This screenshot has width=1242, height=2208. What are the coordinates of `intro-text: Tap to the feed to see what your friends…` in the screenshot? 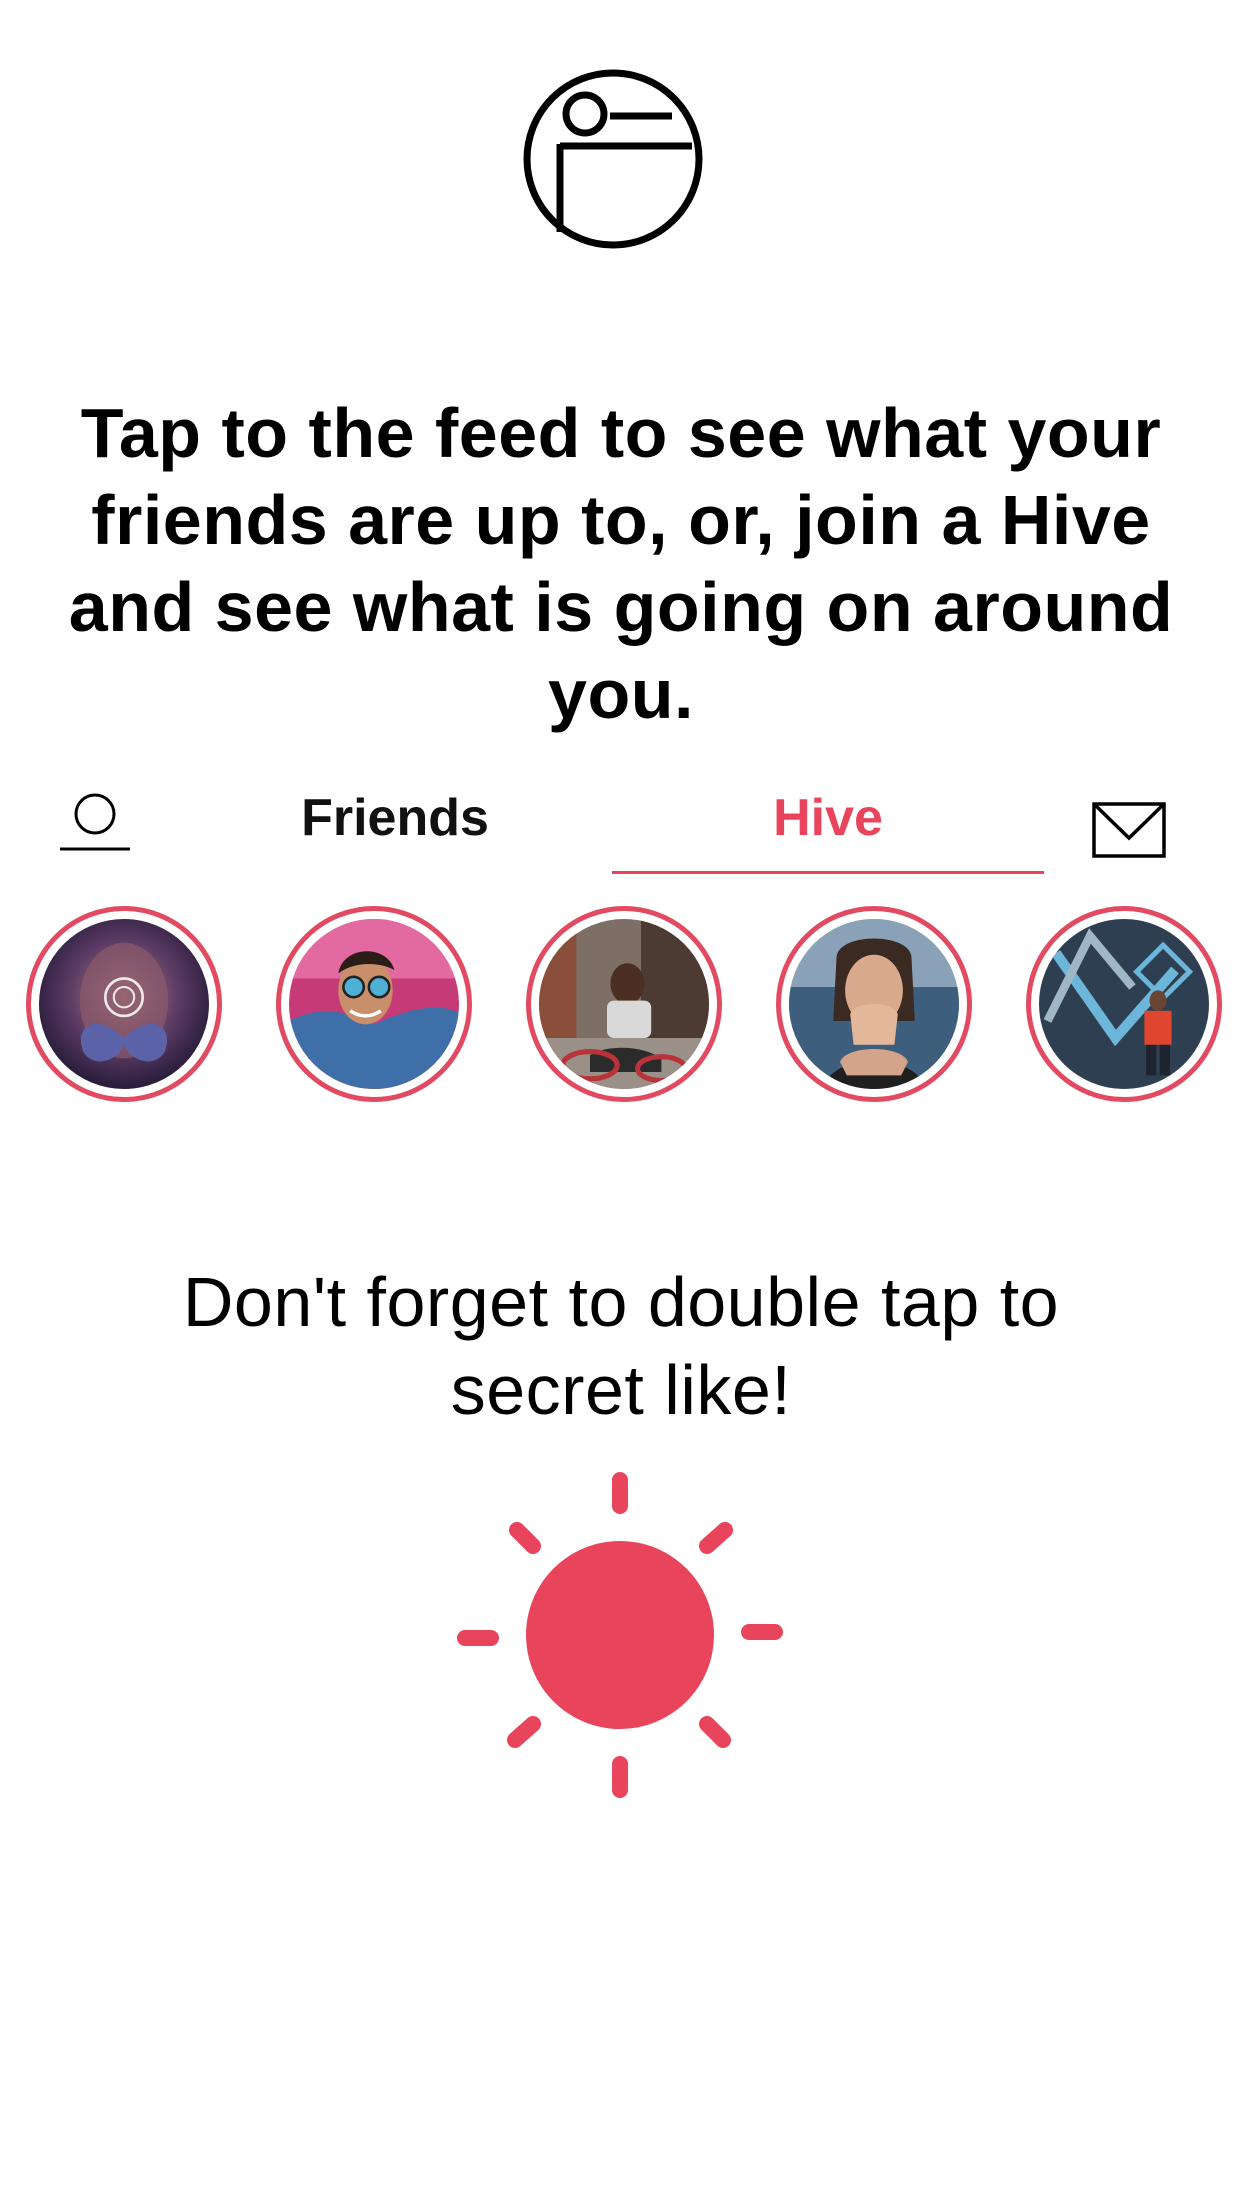 It's located at (621, 563).